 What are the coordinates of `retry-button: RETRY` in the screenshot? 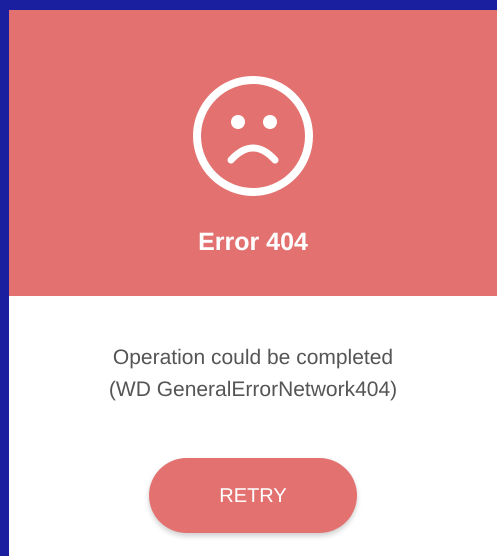 It's located at (253, 495).